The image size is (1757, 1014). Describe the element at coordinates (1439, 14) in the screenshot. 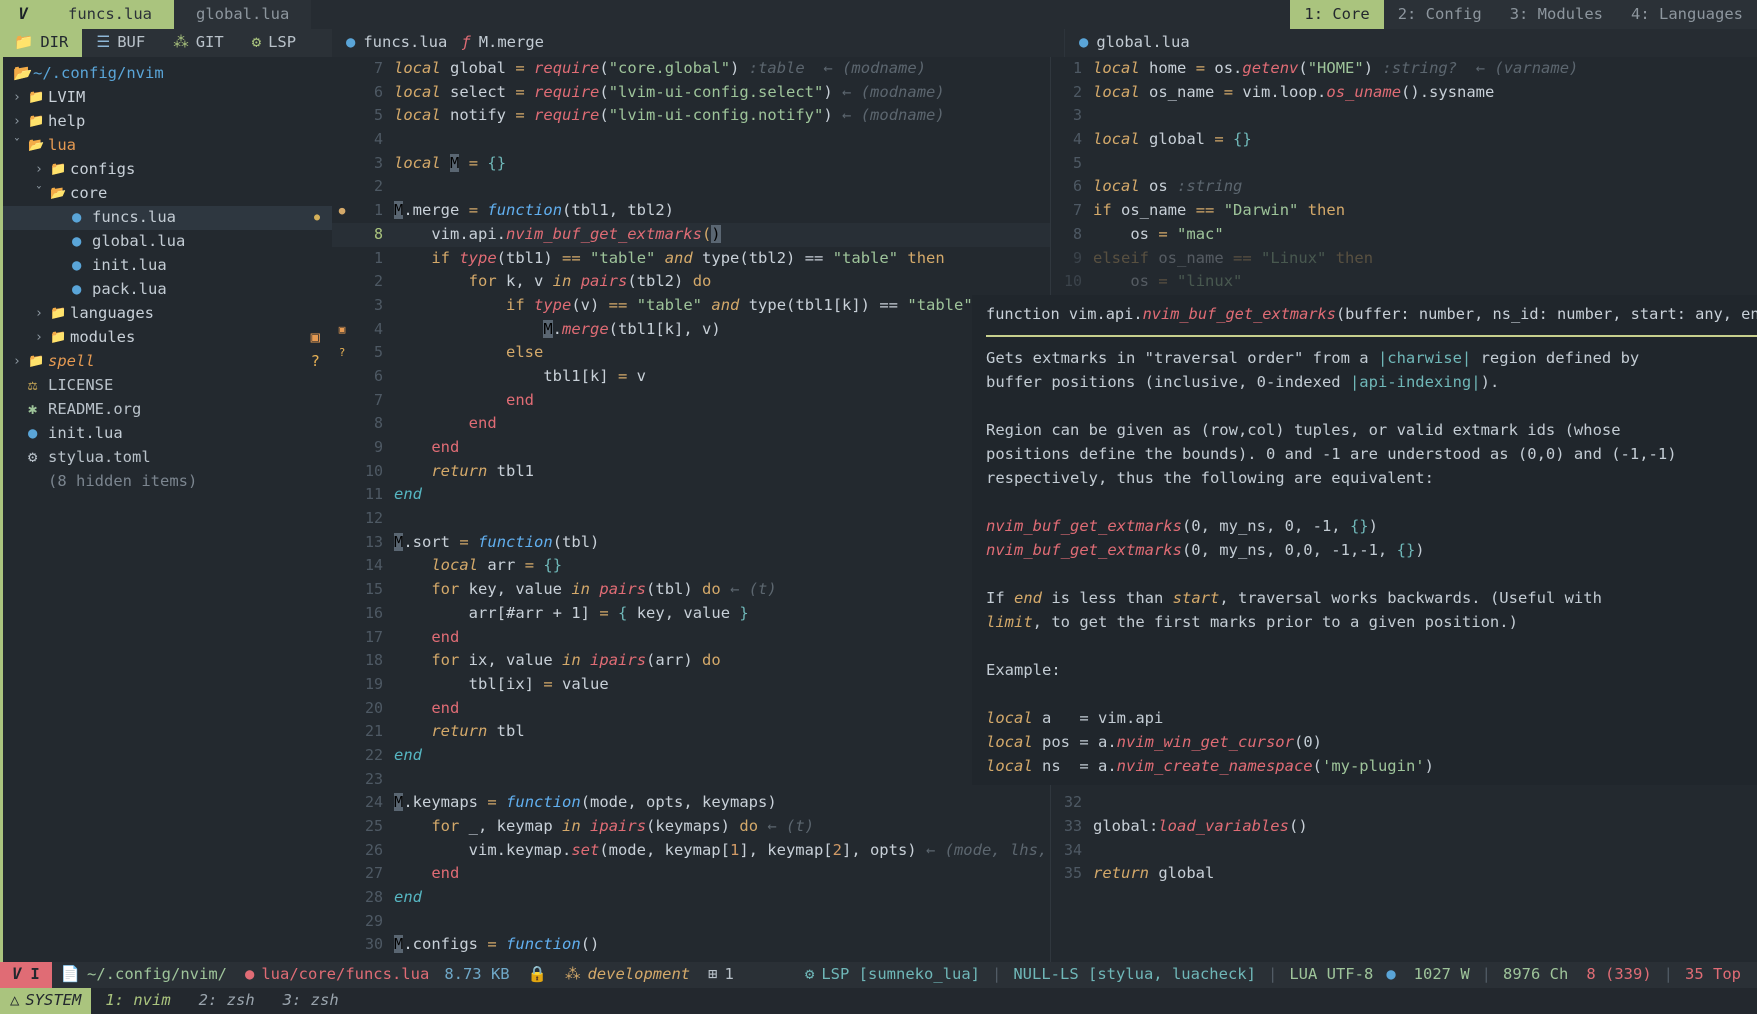

I see `section-tab-config: 2: Config` at that location.